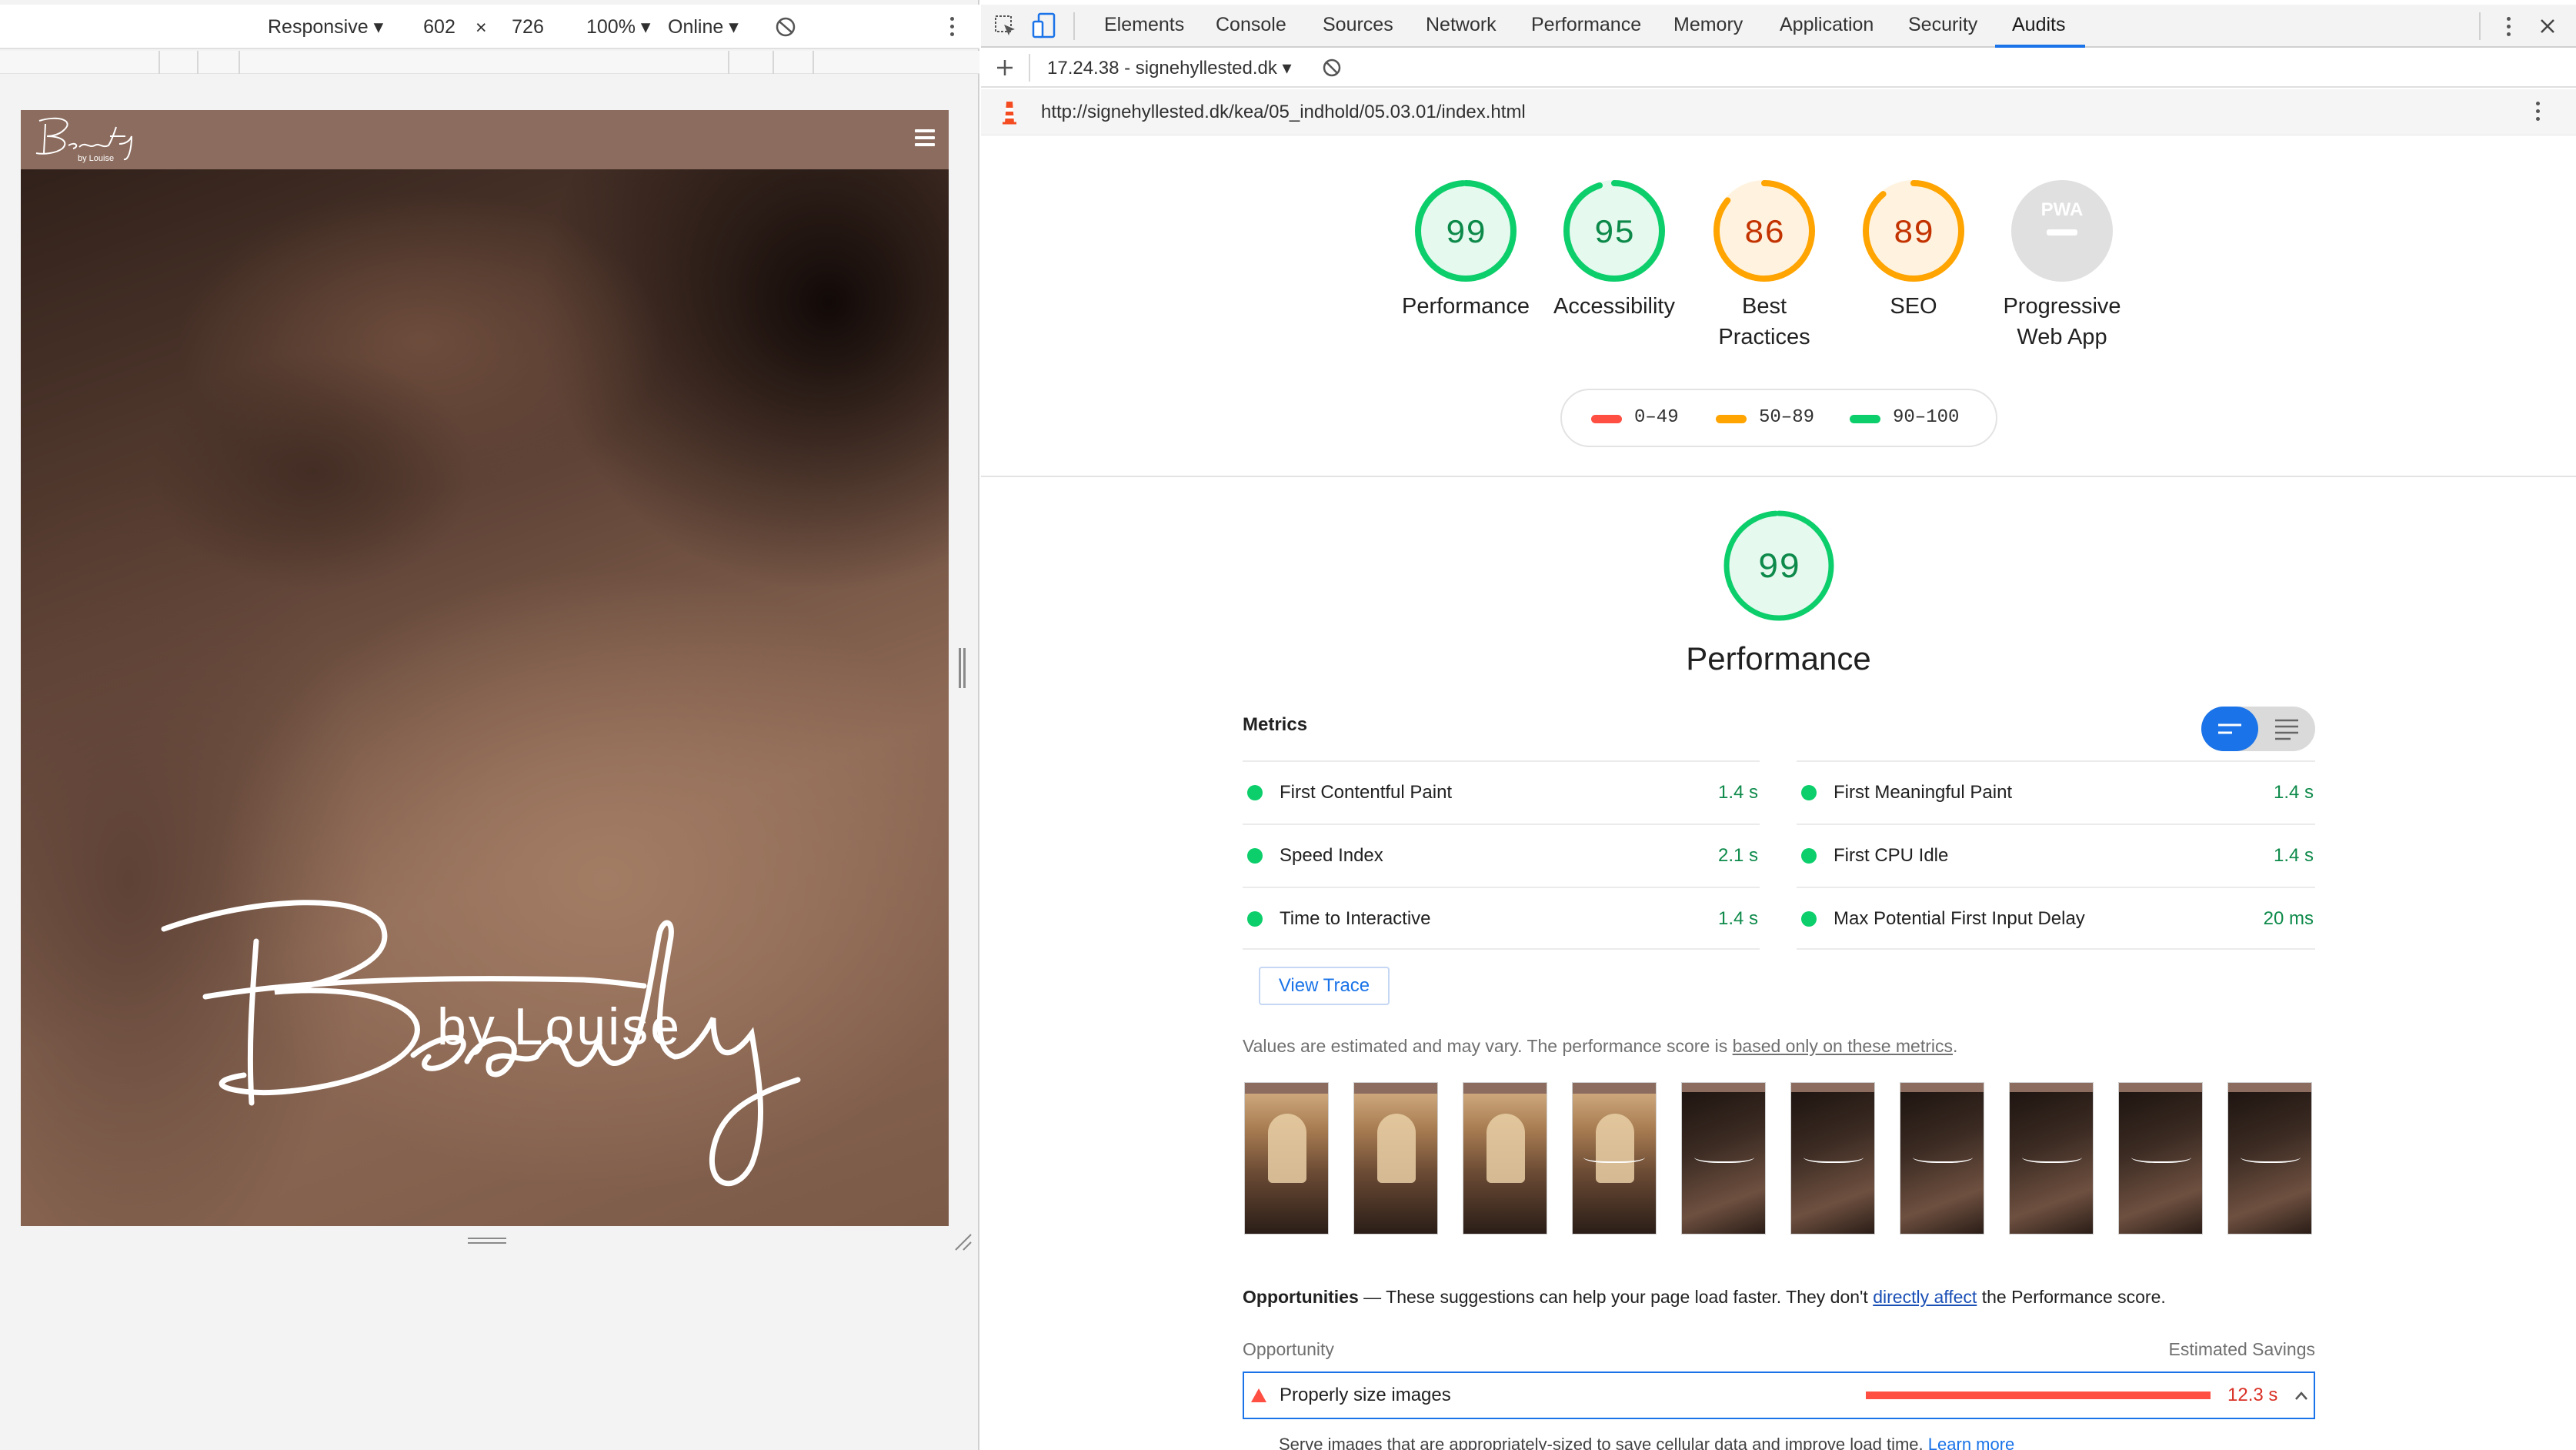 This screenshot has width=2576, height=1450. I want to click on metrics-view-toggle, so click(2258, 729).